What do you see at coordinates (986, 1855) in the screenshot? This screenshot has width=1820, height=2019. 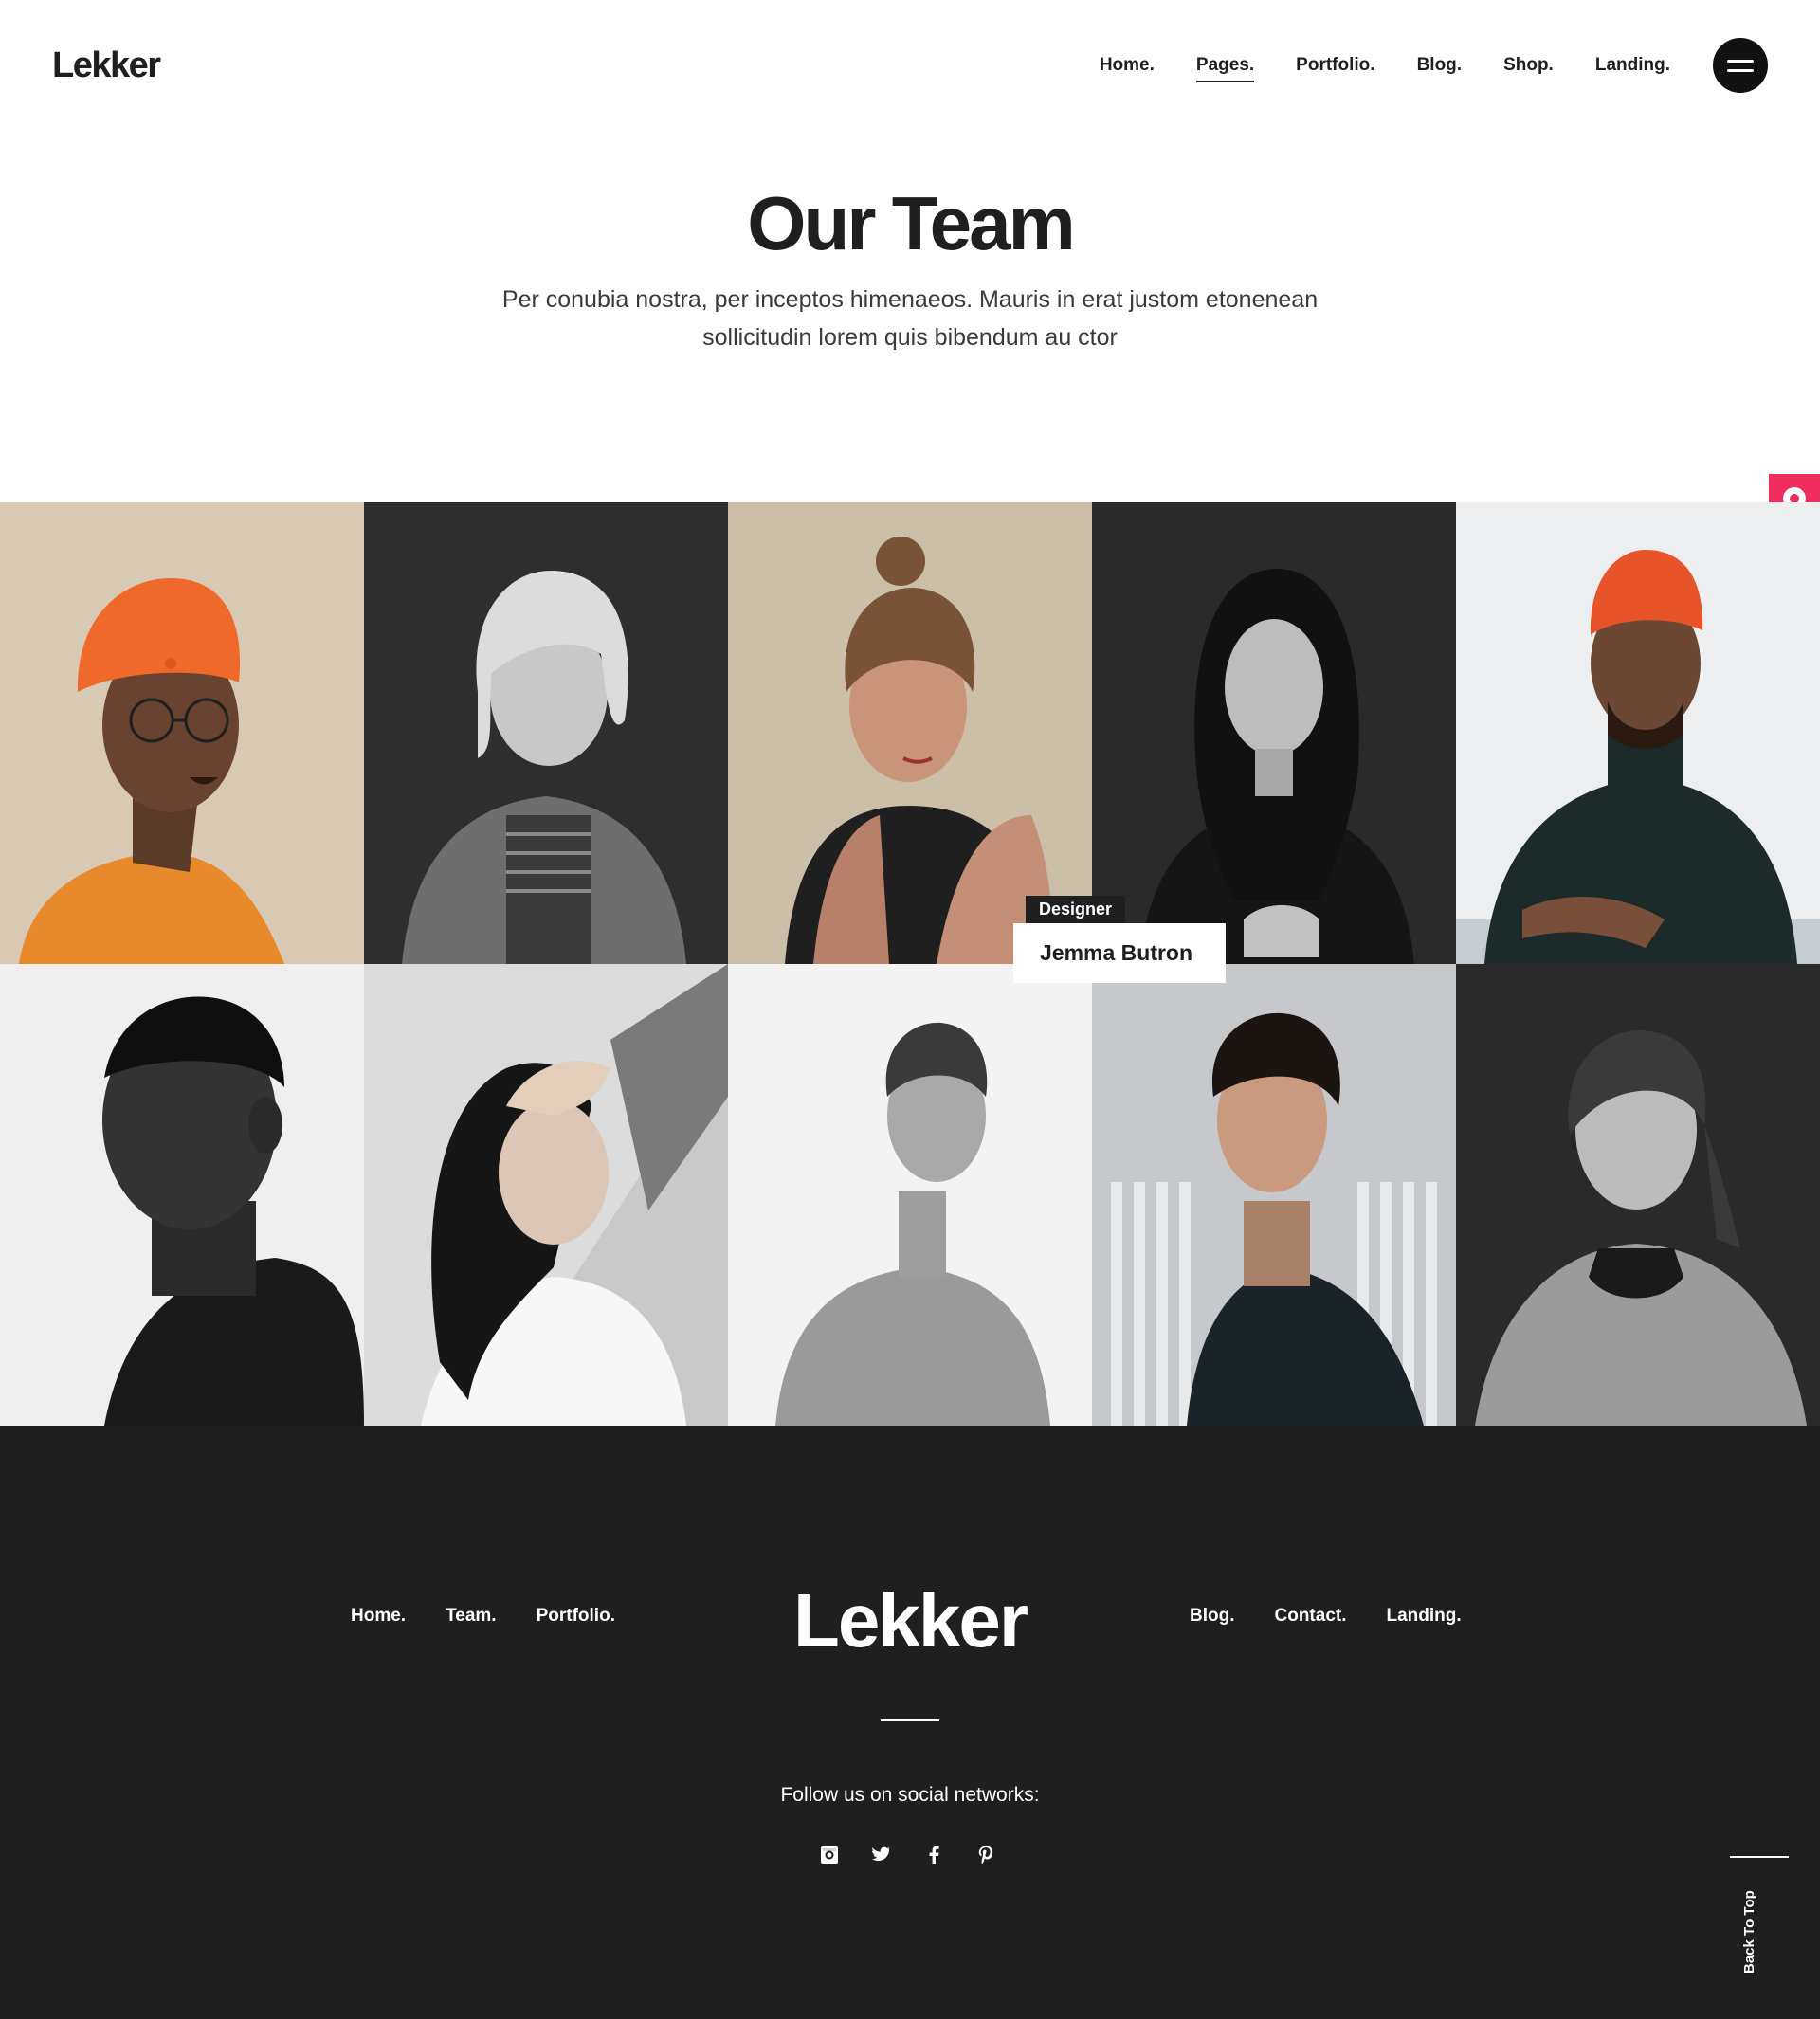 I see `pinterest-icon` at bounding box center [986, 1855].